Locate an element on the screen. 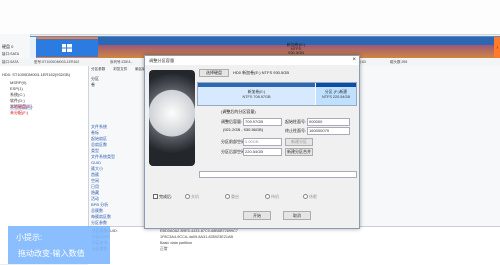 Image resolution: width=500 pixels, height=265 pixels. disk-selection-text: HD0 新加卷(E:) NTFS 930.5GB is located at coordinates (261, 72).